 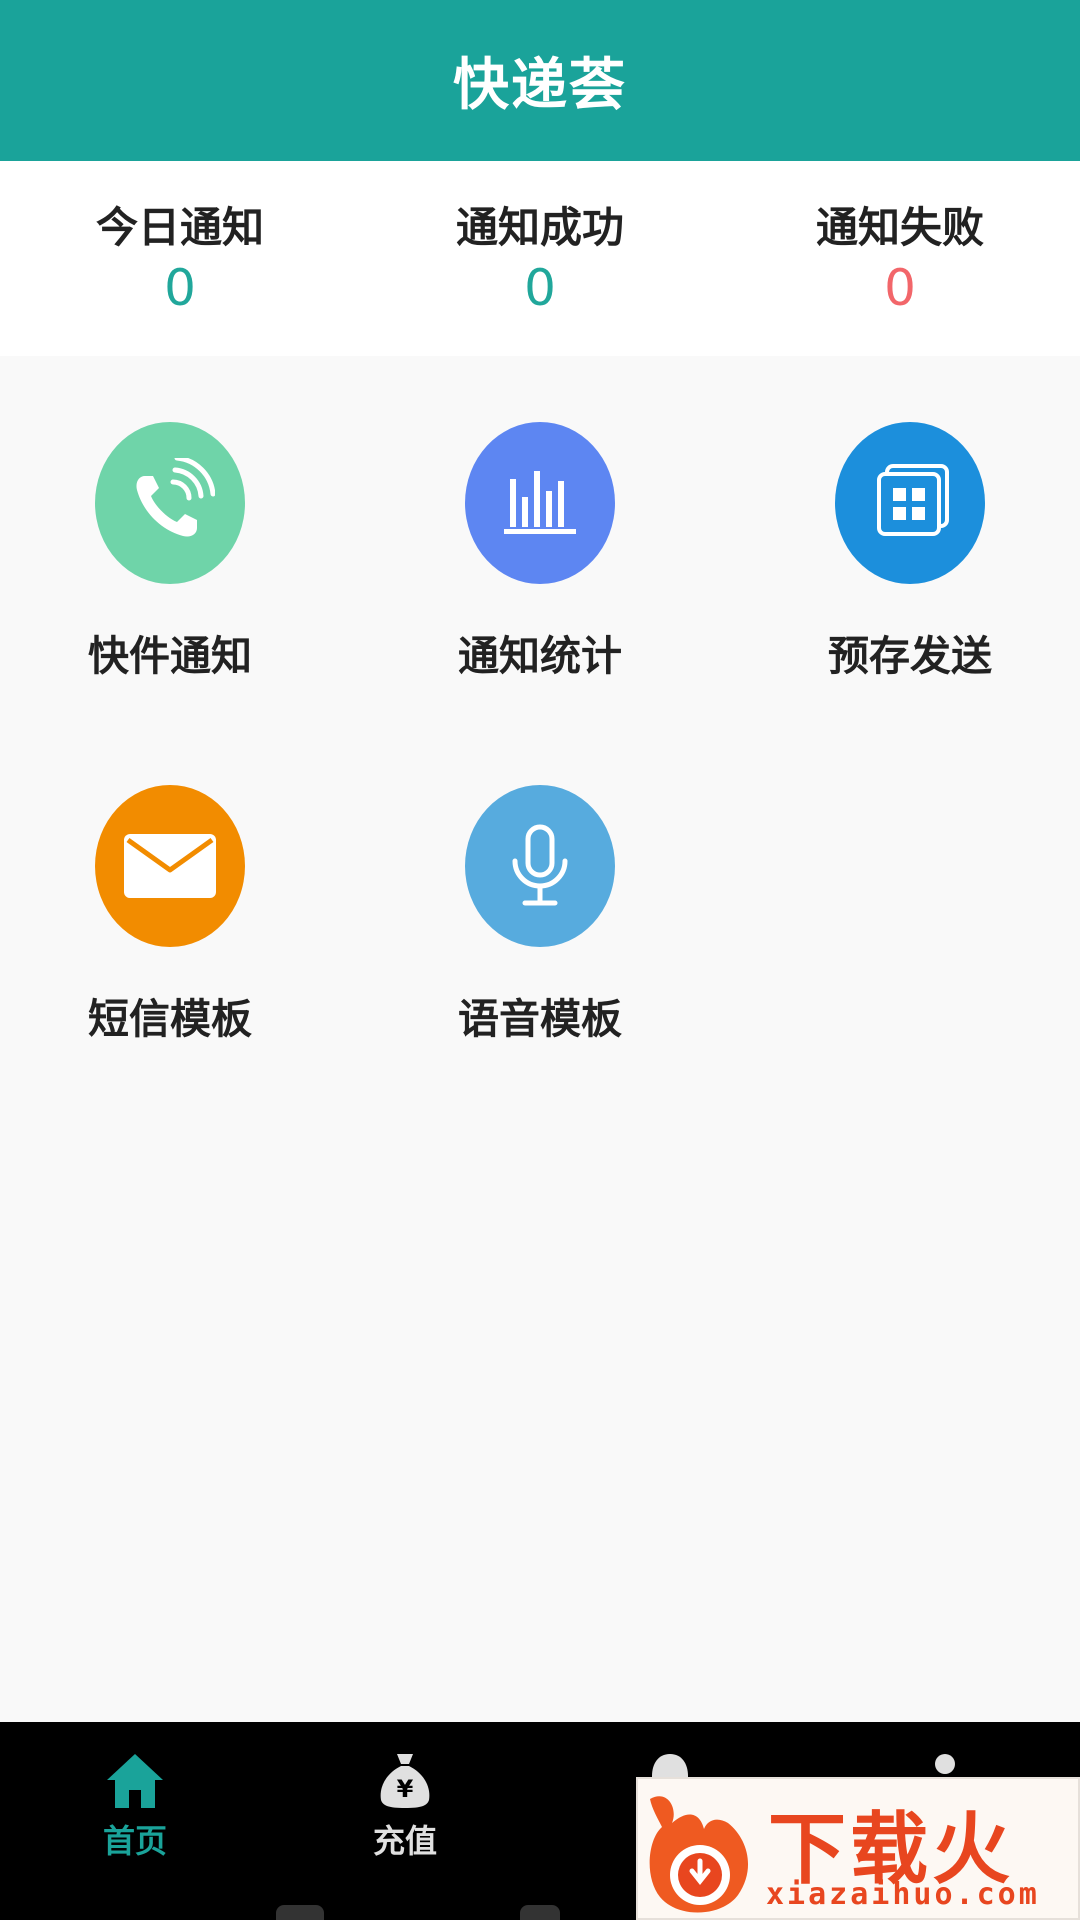 I want to click on phone-call-icon, so click(x=175, y=497).